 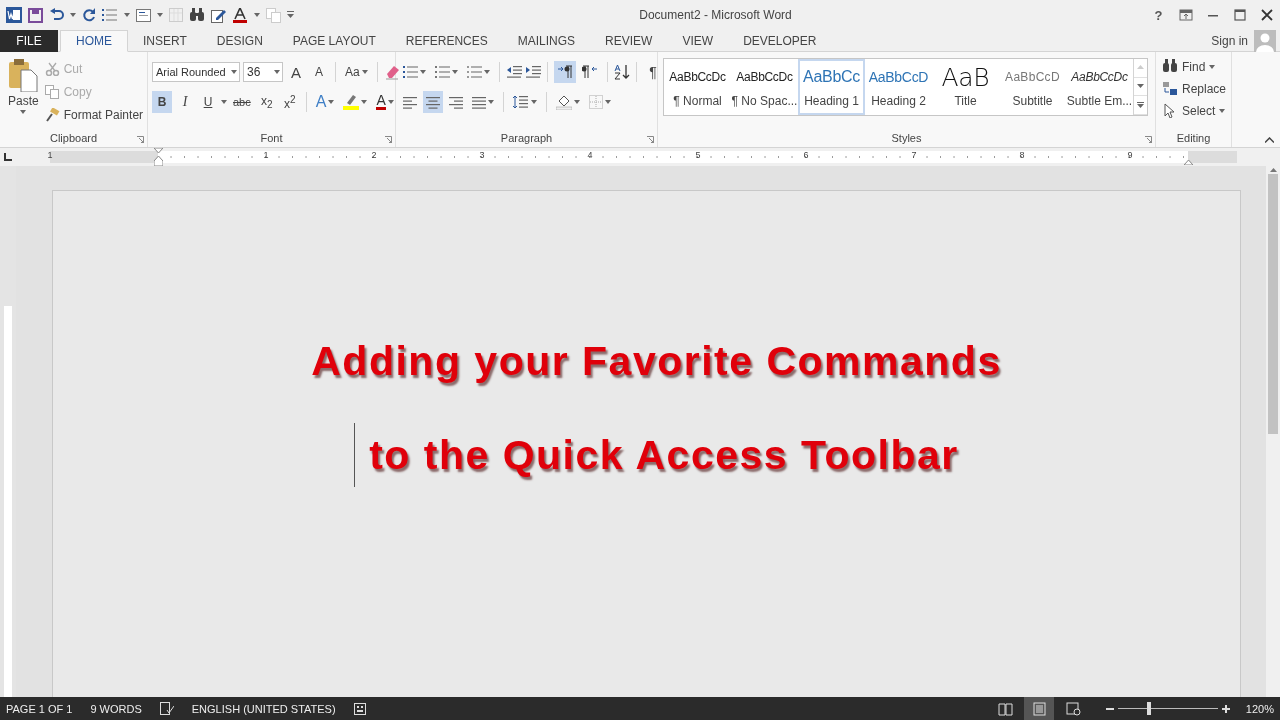 I want to click on left-to-right-icon, so click(x=565, y=72).